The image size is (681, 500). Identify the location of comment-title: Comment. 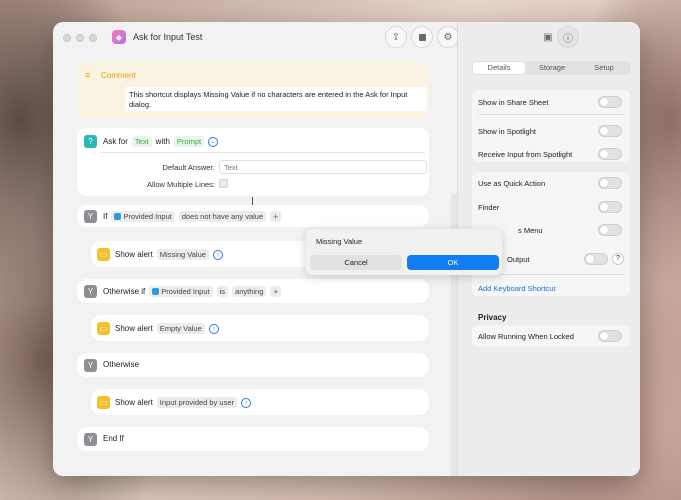
(118, 75).